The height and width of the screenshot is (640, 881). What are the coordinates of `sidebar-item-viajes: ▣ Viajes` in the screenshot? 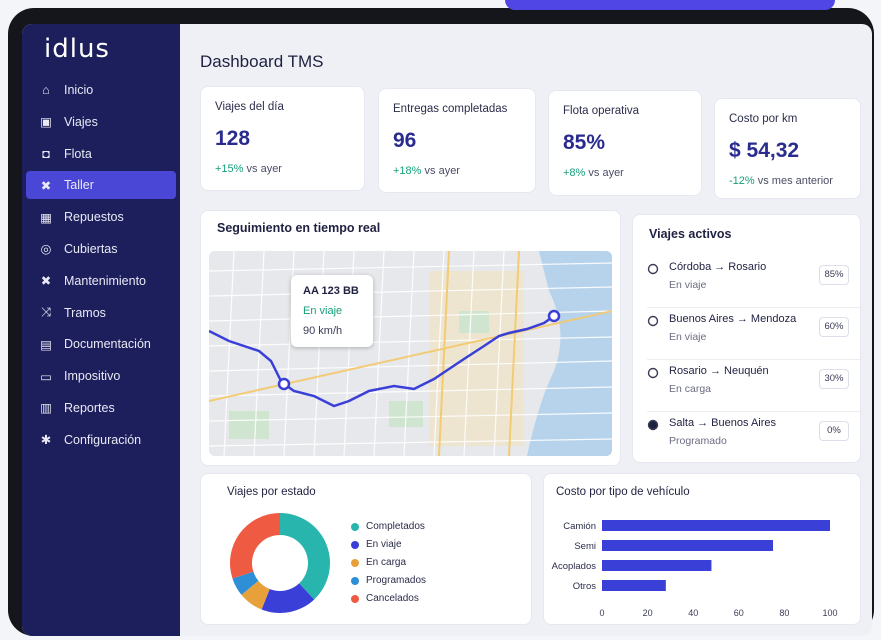 It's located at (101, 122).